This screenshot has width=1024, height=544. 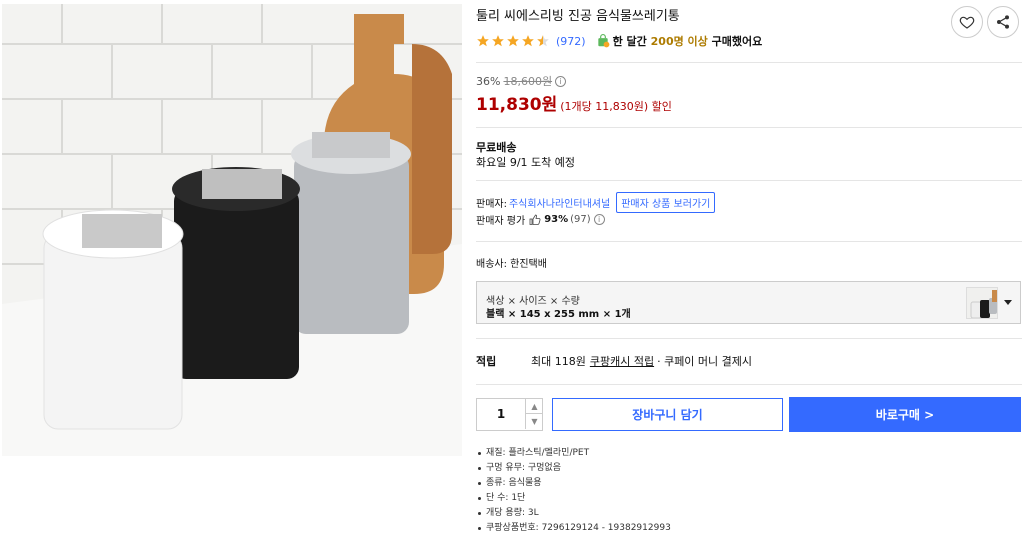 I want to click on rating-row: (972) 한 달간 200명 이상 구매했어요, so click(x=619, y=41).